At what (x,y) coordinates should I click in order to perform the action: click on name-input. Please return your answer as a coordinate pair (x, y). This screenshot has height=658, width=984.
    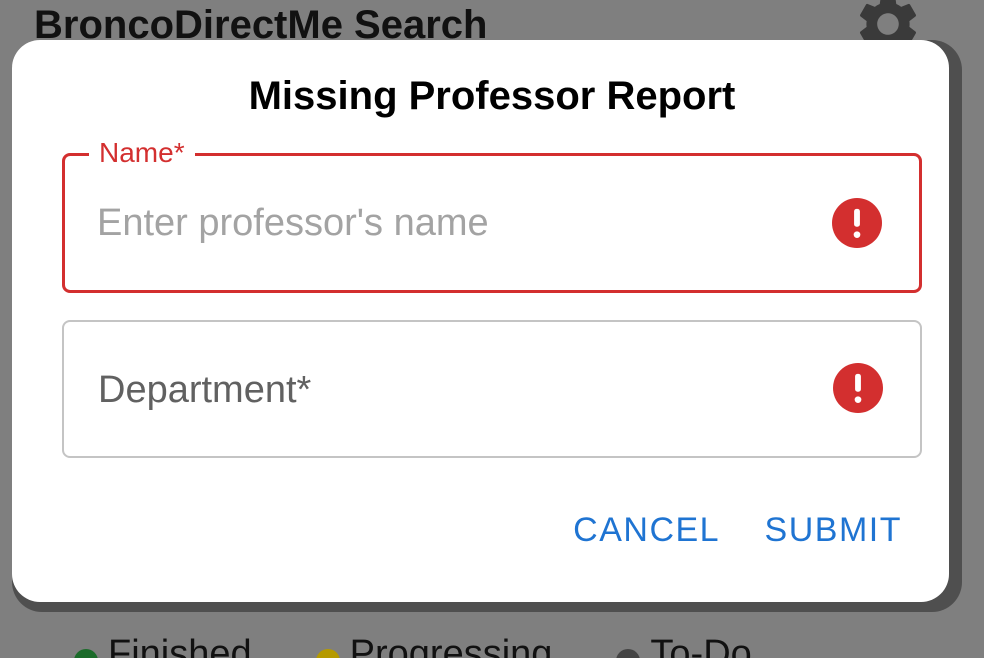
    Looking at the image, I should click on (457, 223).